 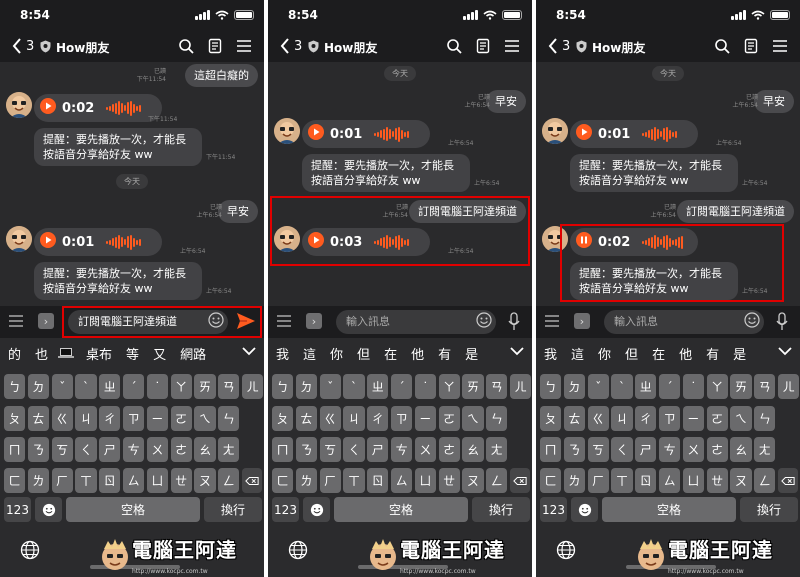 I want to click on suggestion-word: 在, so click(x=658, y=353).